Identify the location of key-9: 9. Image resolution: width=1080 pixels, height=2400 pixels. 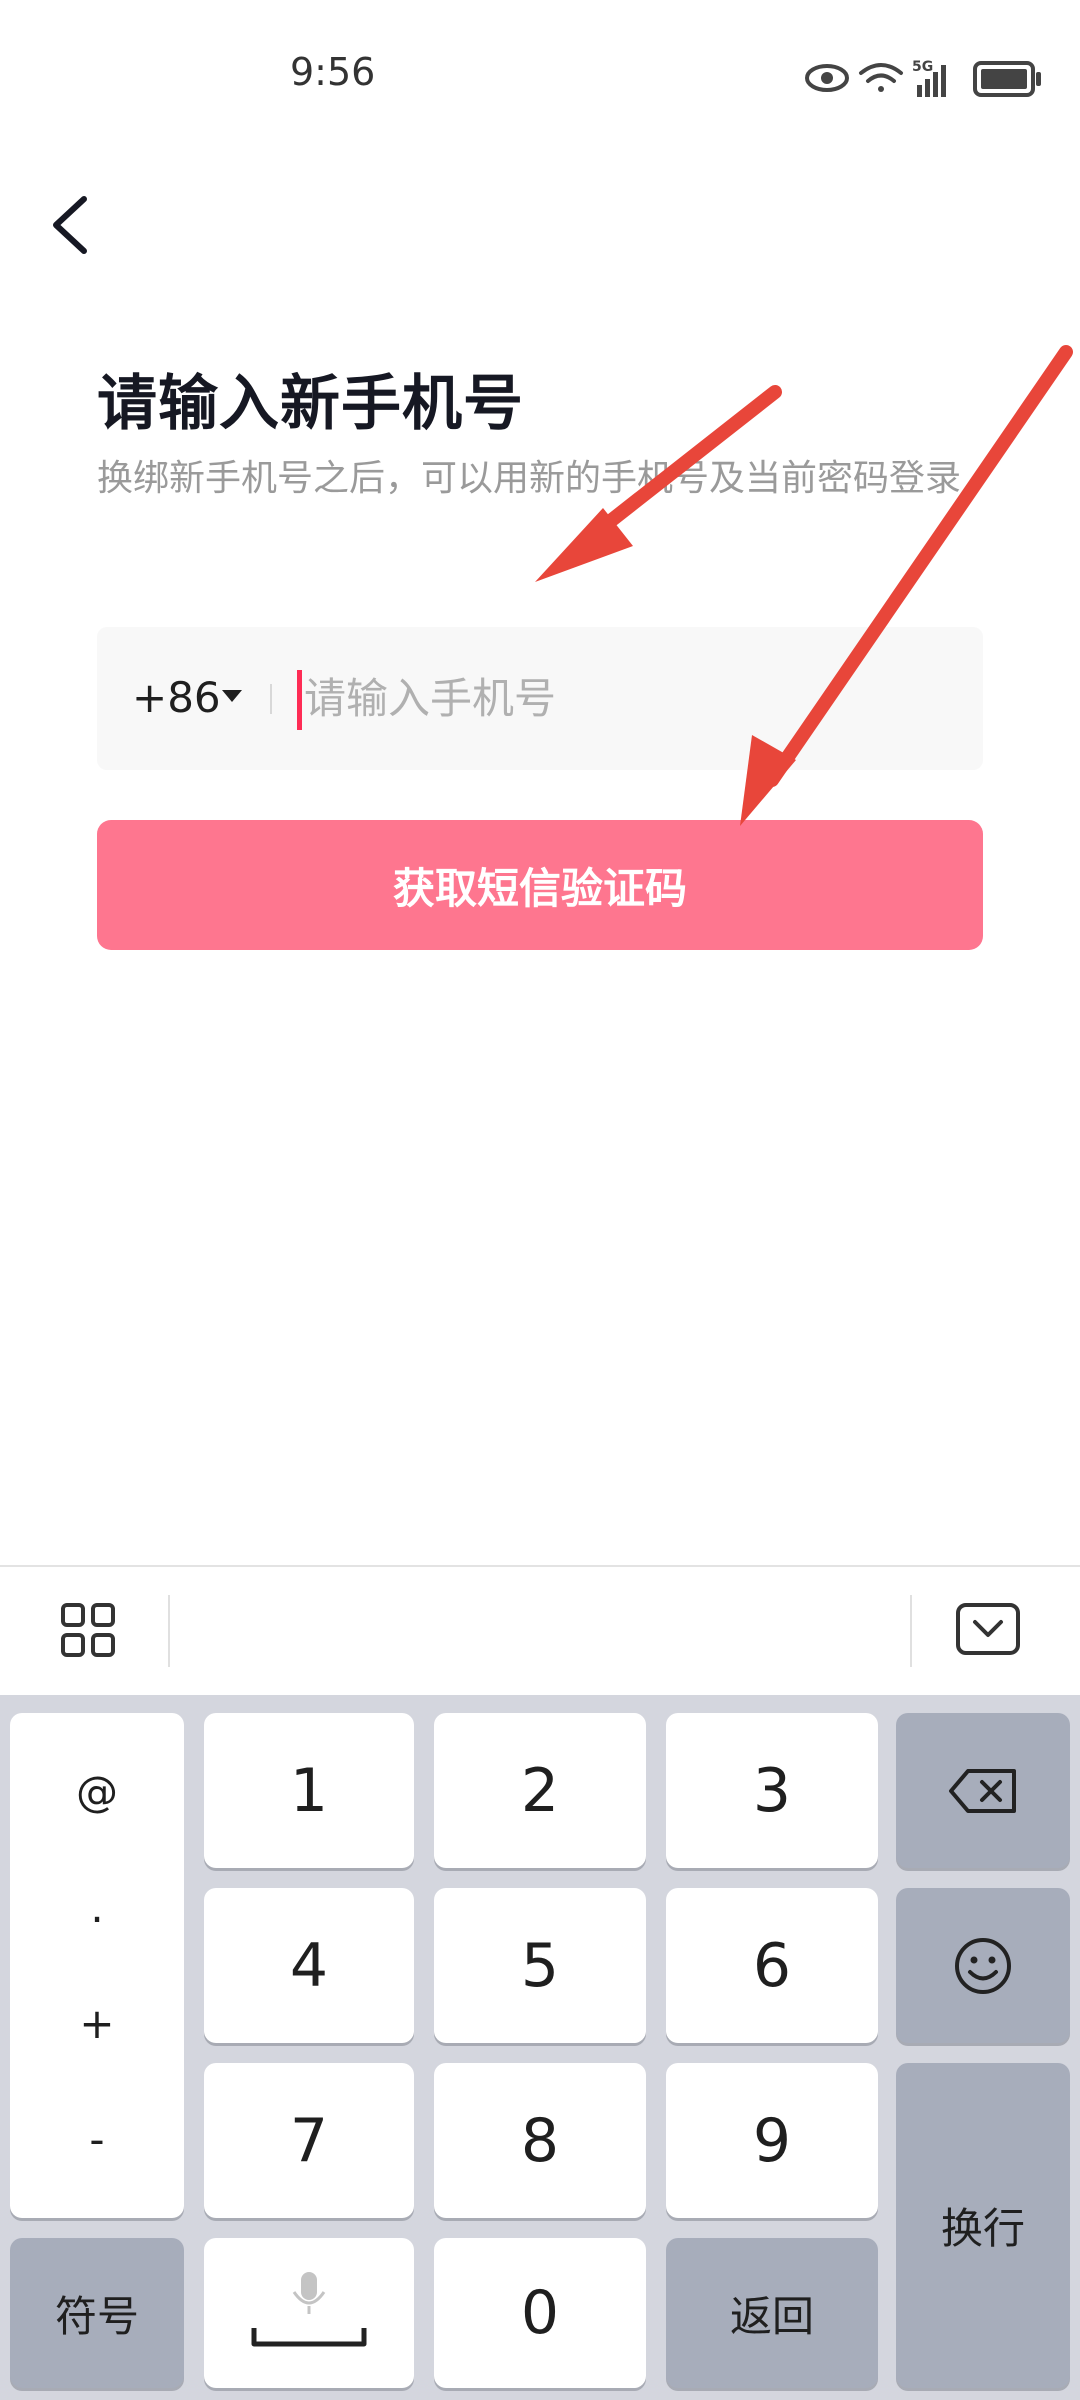
(772, 2140).